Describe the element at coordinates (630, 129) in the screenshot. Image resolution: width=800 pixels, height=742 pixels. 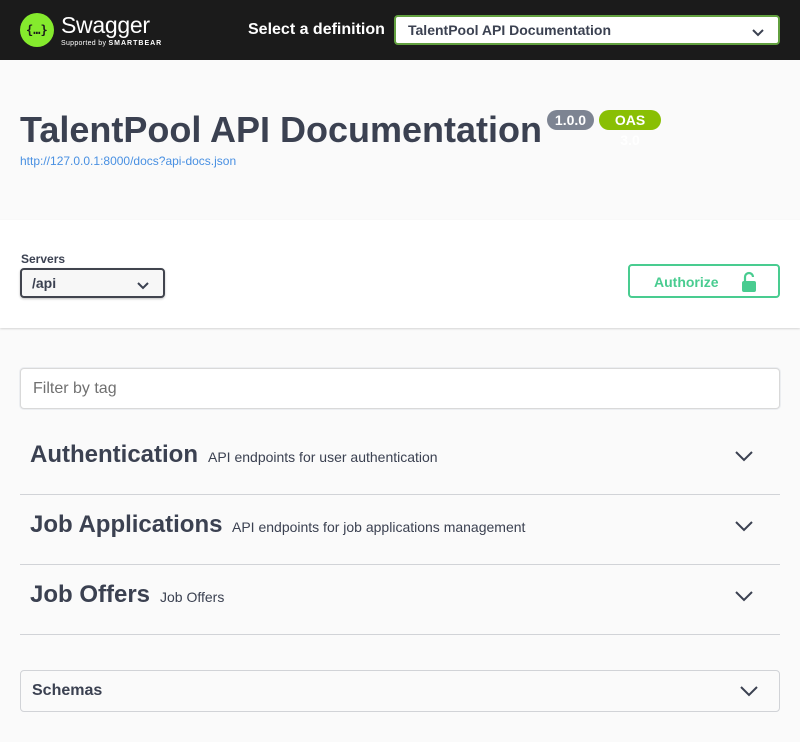
I see `oas-badge: OAS 3.0` at that location.